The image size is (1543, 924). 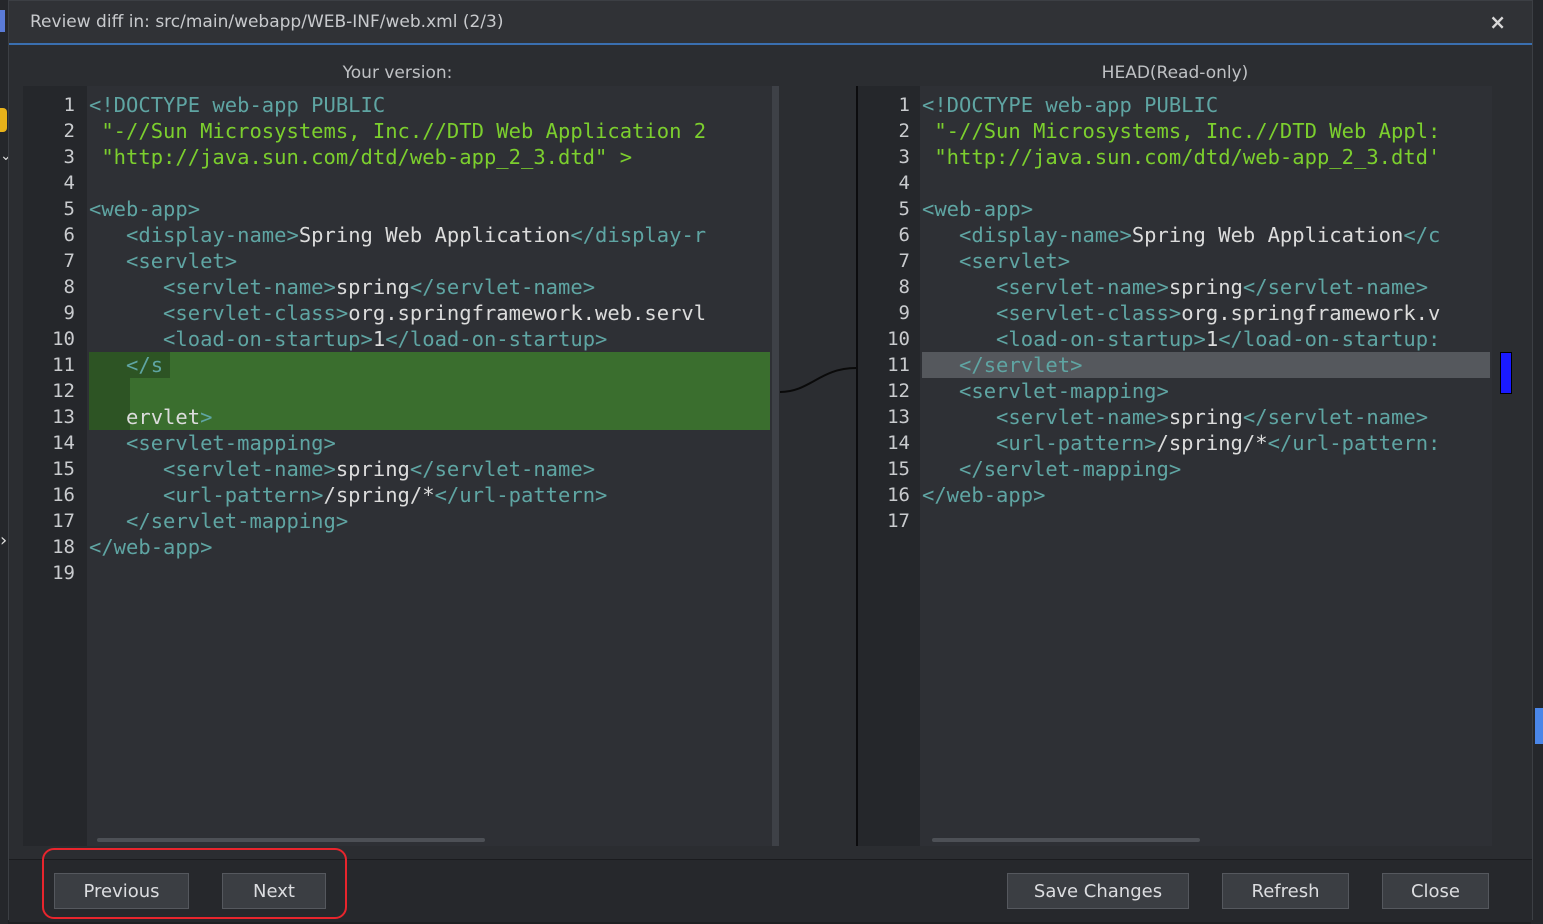 What do you see at coordinates (212, 443) in the screenshot?
I see `code-token: <servlet-mapping>` at bounding box center [212, 443].